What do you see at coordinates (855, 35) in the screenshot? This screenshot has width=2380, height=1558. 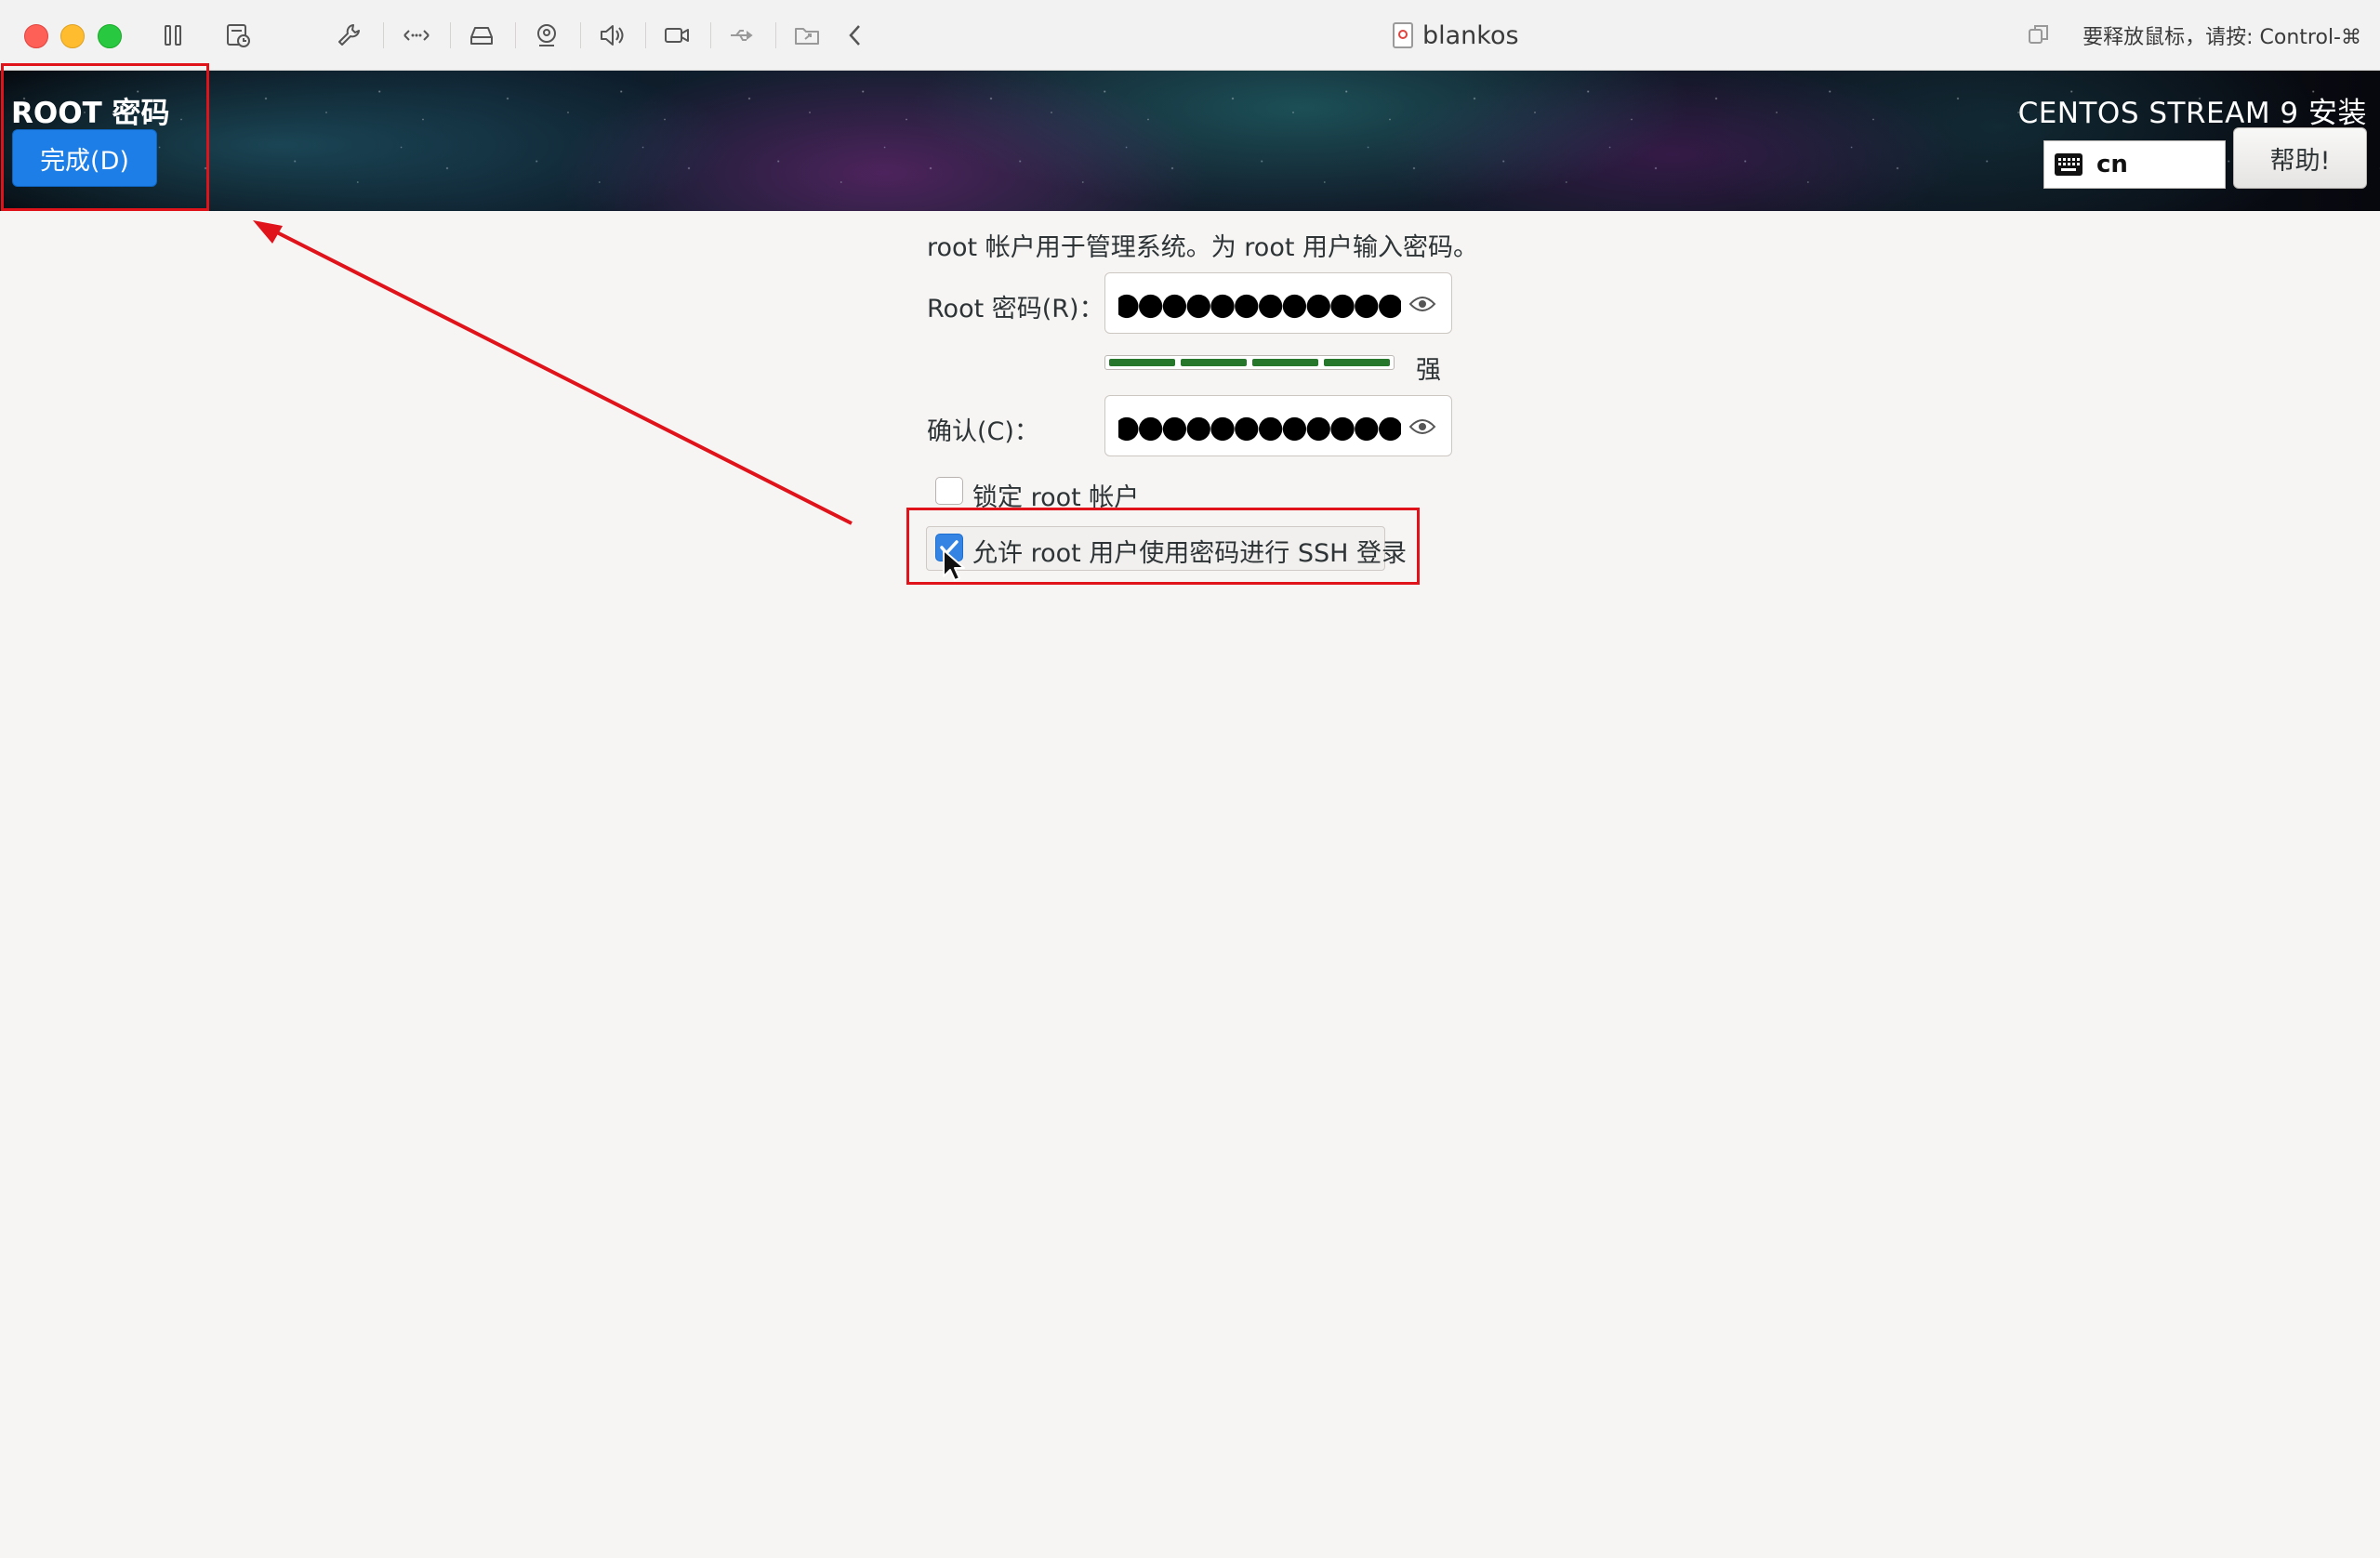 I see `chevron-left-icon` at bounding box center [855, 35].